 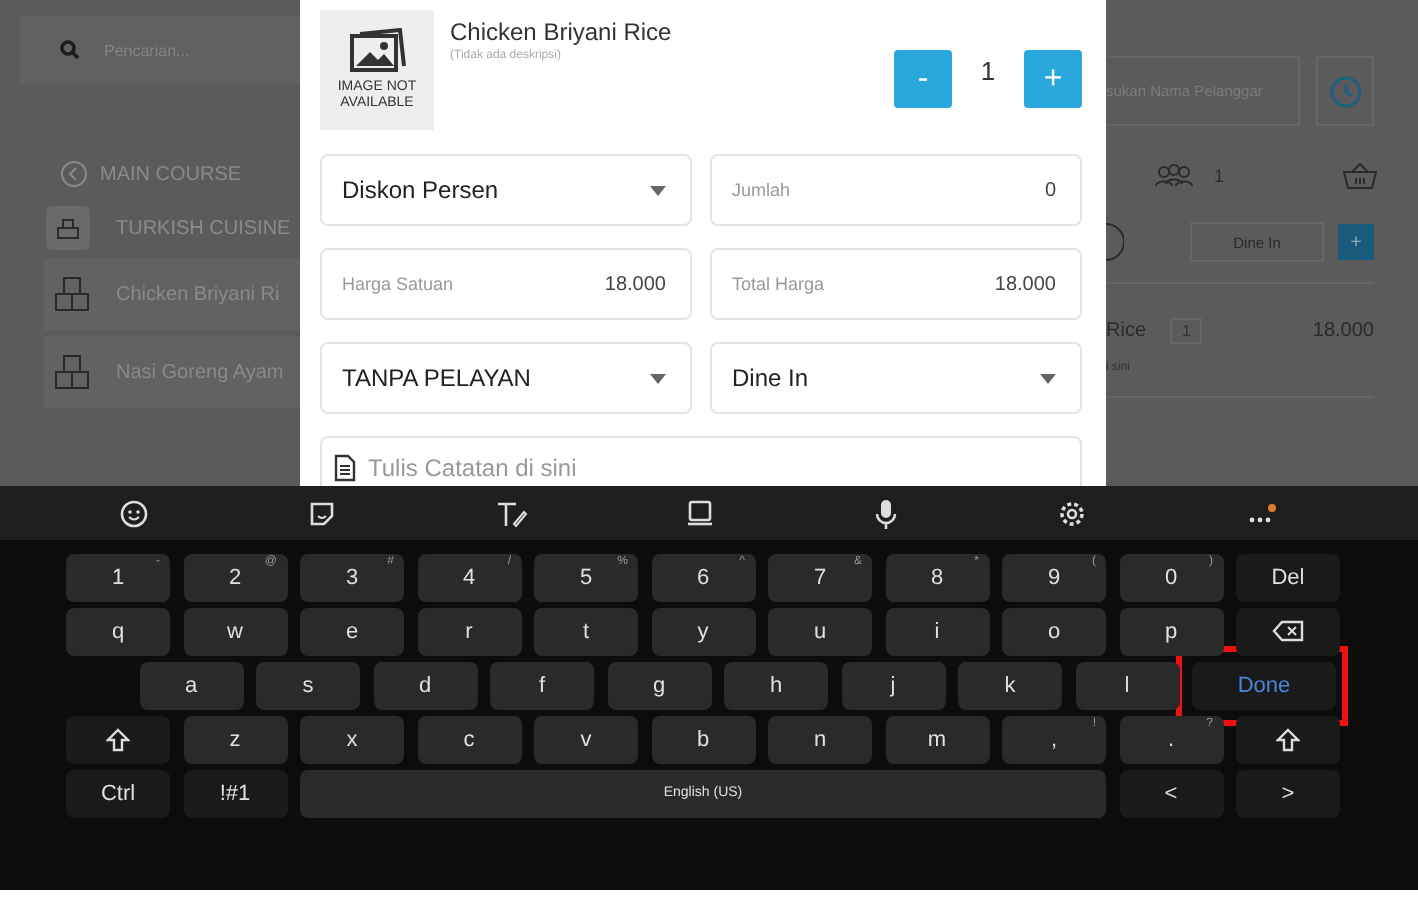 What do you see at coordinates (191, 685) in the screenshot?
I see `key: a` at bounding box center [191, 685].